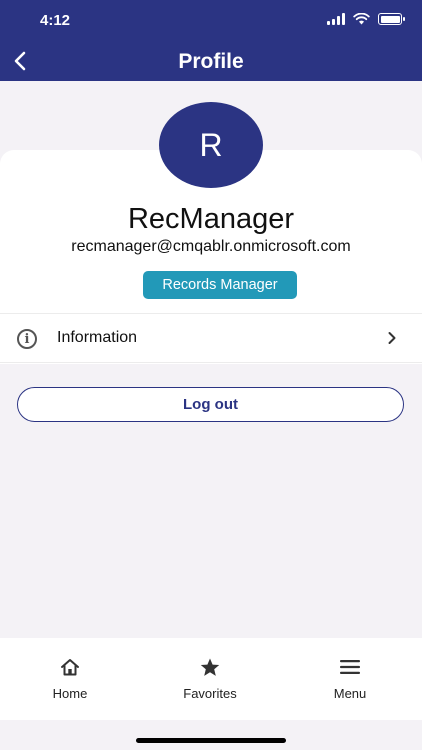 Image resolution: width=422 pixels, height=750 pixels. Describe the element at coordinates (211, 246) in the screenshot. I see `profile-email: recmanager@cmqablr.onmicrosoft.com` at that location.